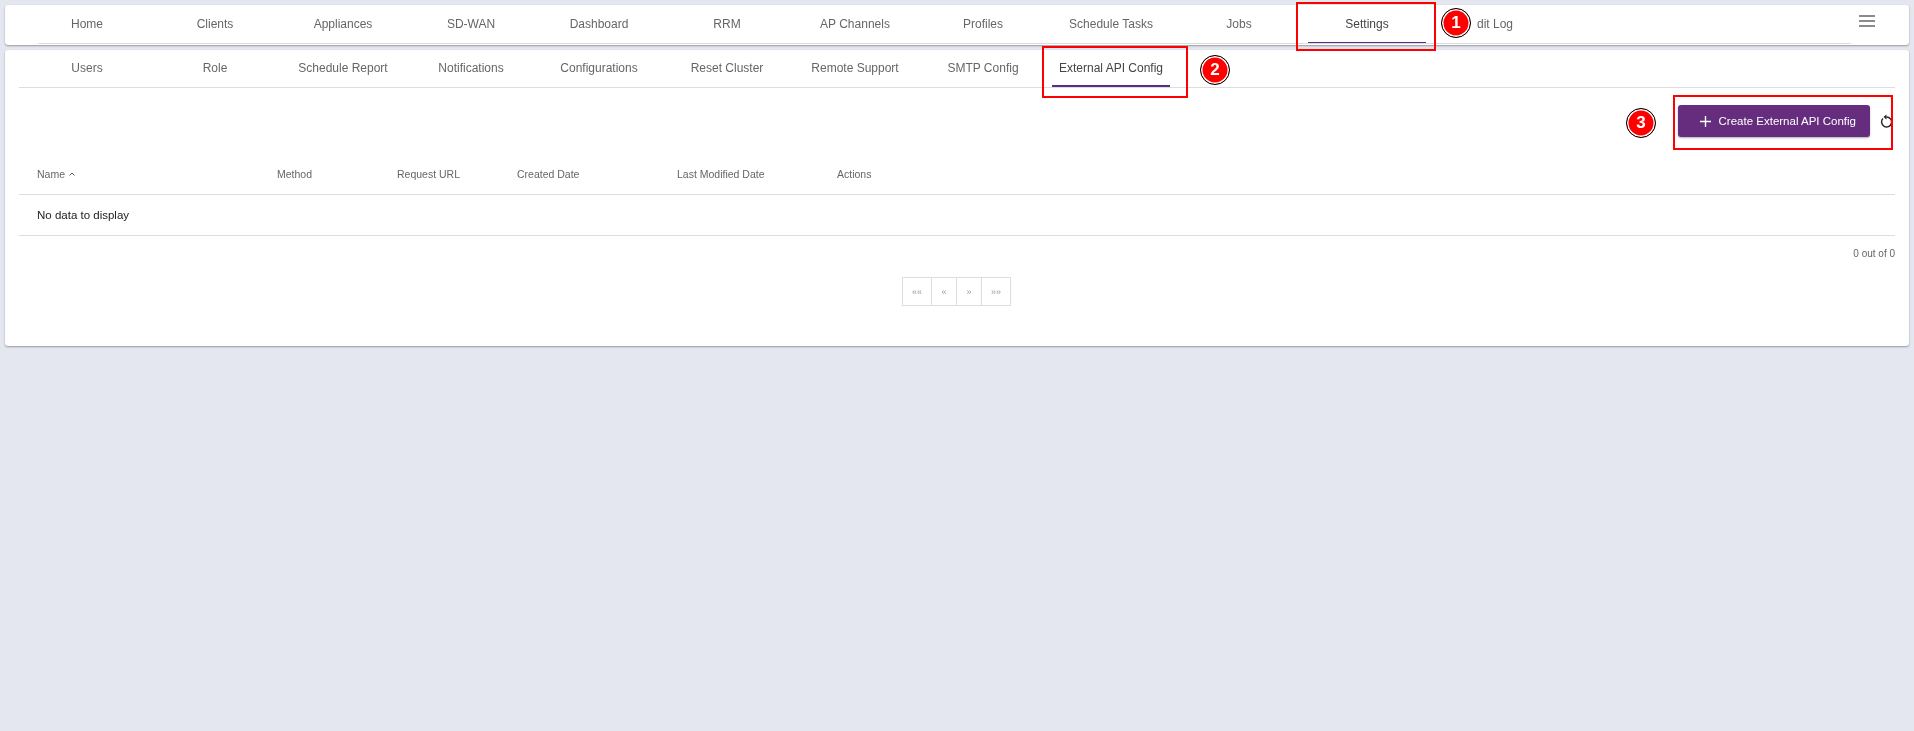 Image resolution: width=1914 pixels, height=731 pixels. What do you see at coordinates (727, 68) in the screenshot?
I see `subsection-tab: Reset Cluster` at bounding box center [727, 68].